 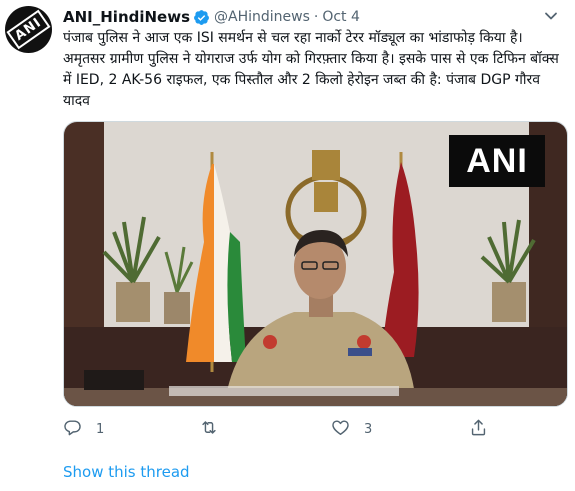 What do you see at coordinates (497, 161) in the screenshot?
I see `ani-watermark: ANI` at bounding box center [497, 161].